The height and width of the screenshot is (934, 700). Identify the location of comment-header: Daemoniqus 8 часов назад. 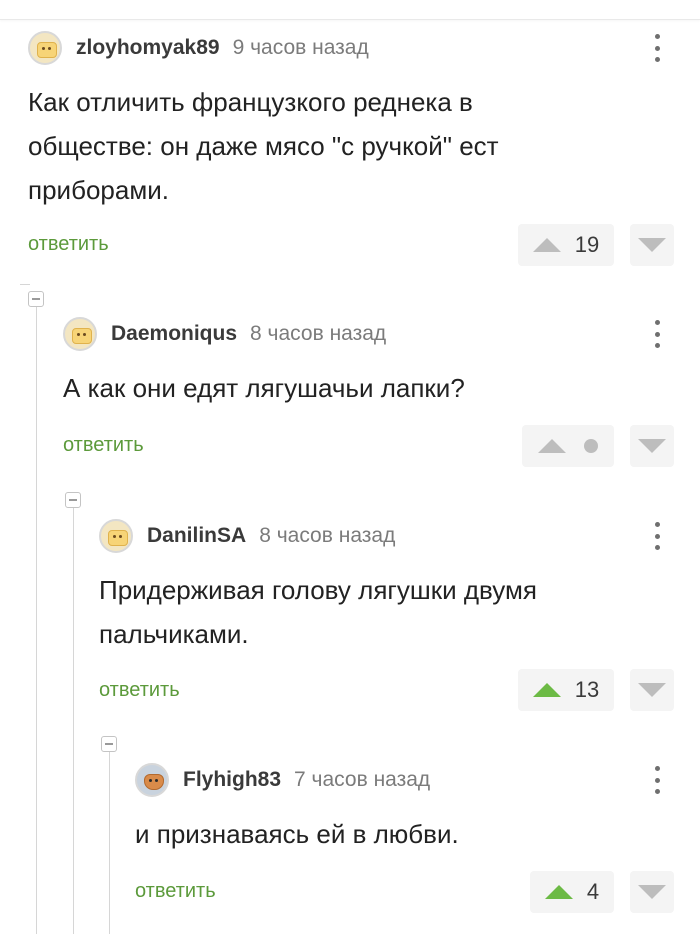
(224, 334).